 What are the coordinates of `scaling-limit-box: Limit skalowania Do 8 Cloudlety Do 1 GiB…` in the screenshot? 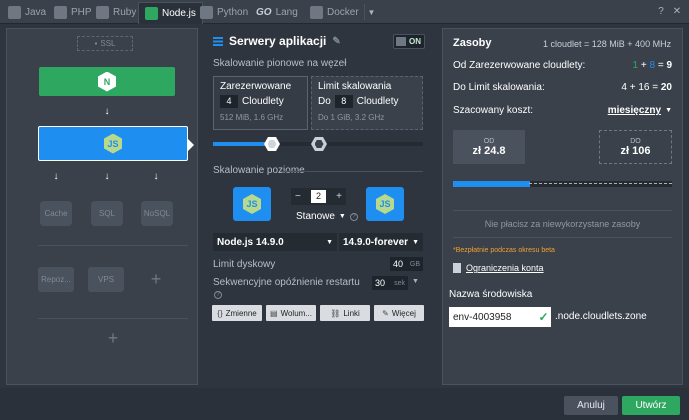 It's located at (367, 103).